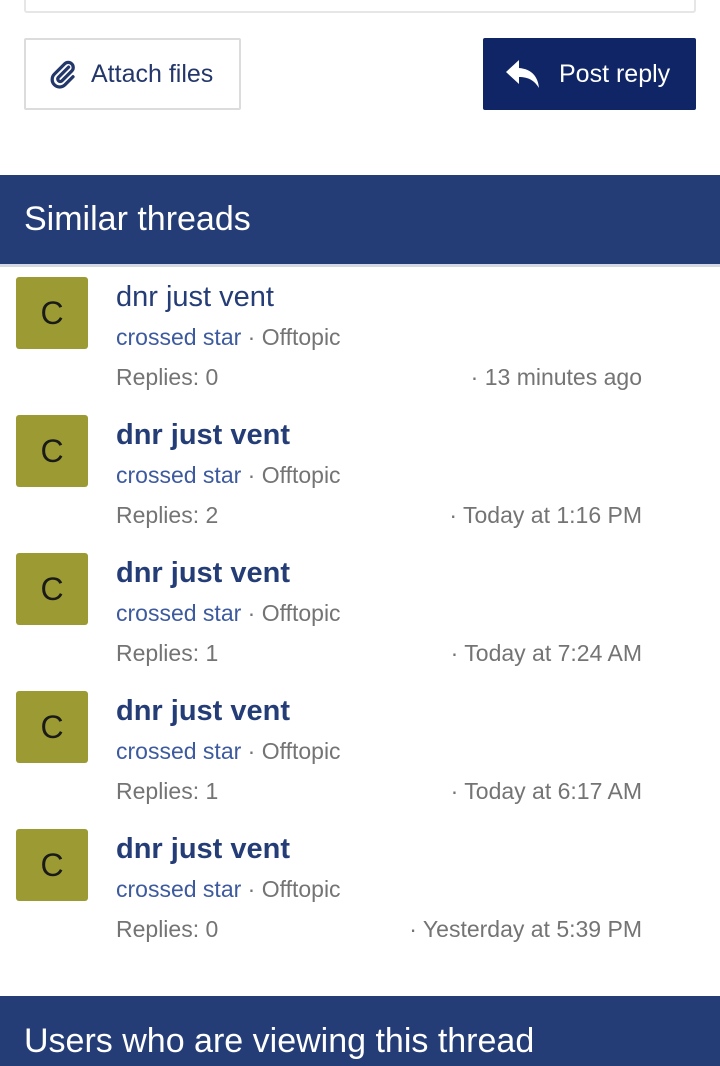 This screenshot has width=720, height=1066. Describe the element at coordinates (360, 6) in the screenshot. I see `editor-bottom-edge` at that location.